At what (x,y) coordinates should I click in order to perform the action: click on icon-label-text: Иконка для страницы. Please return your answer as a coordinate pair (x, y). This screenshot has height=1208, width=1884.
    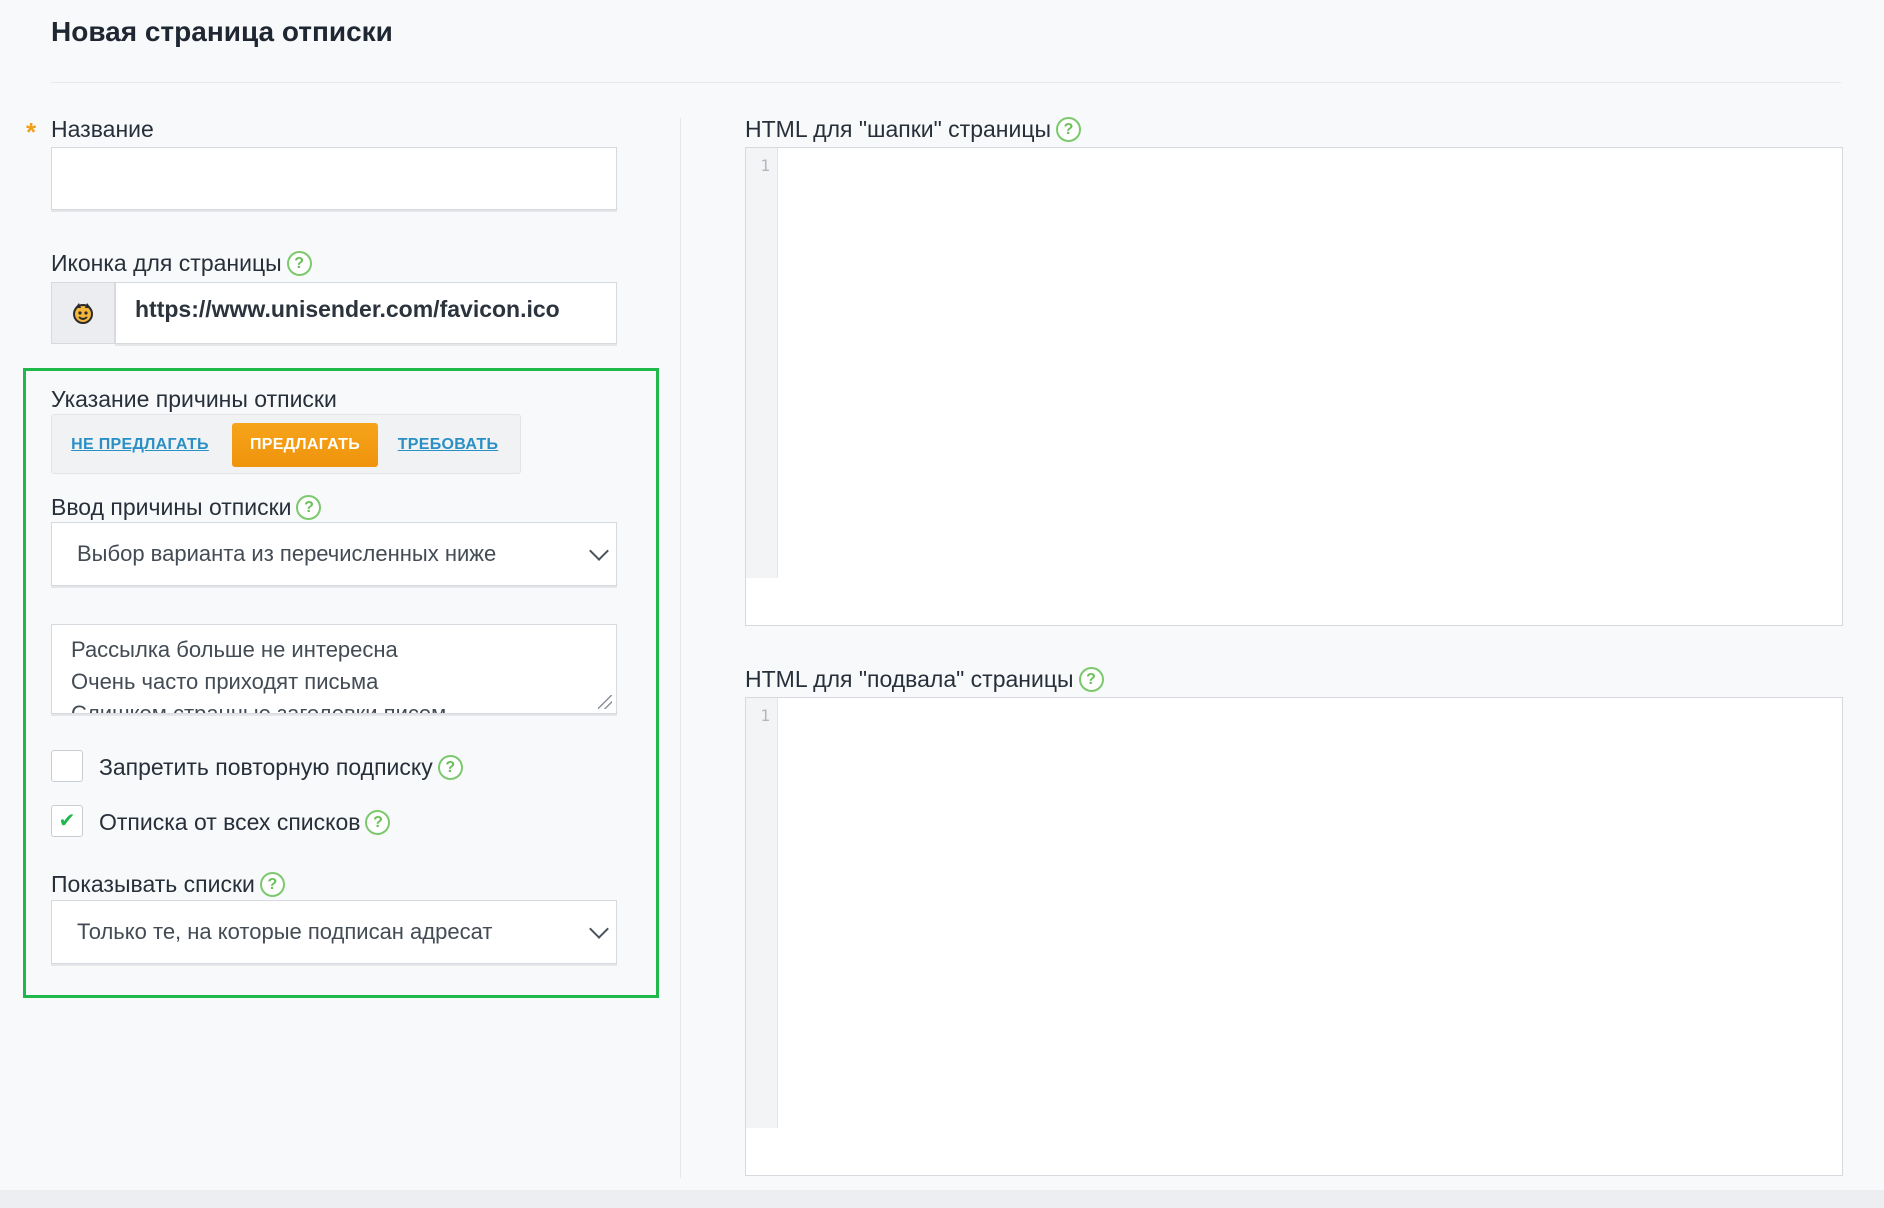
    Looking at the image, I should click on (166, 263).